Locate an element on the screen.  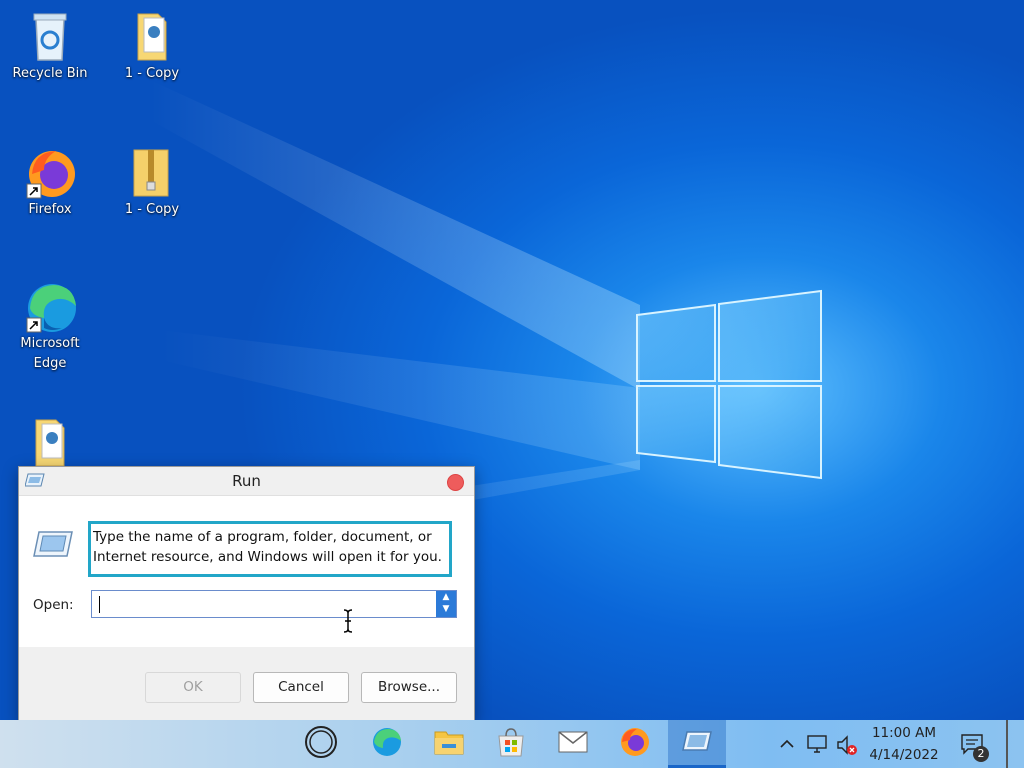
desktop-icon-1-copy-zip: 1 - Copy is located at coordinates (152, 182).